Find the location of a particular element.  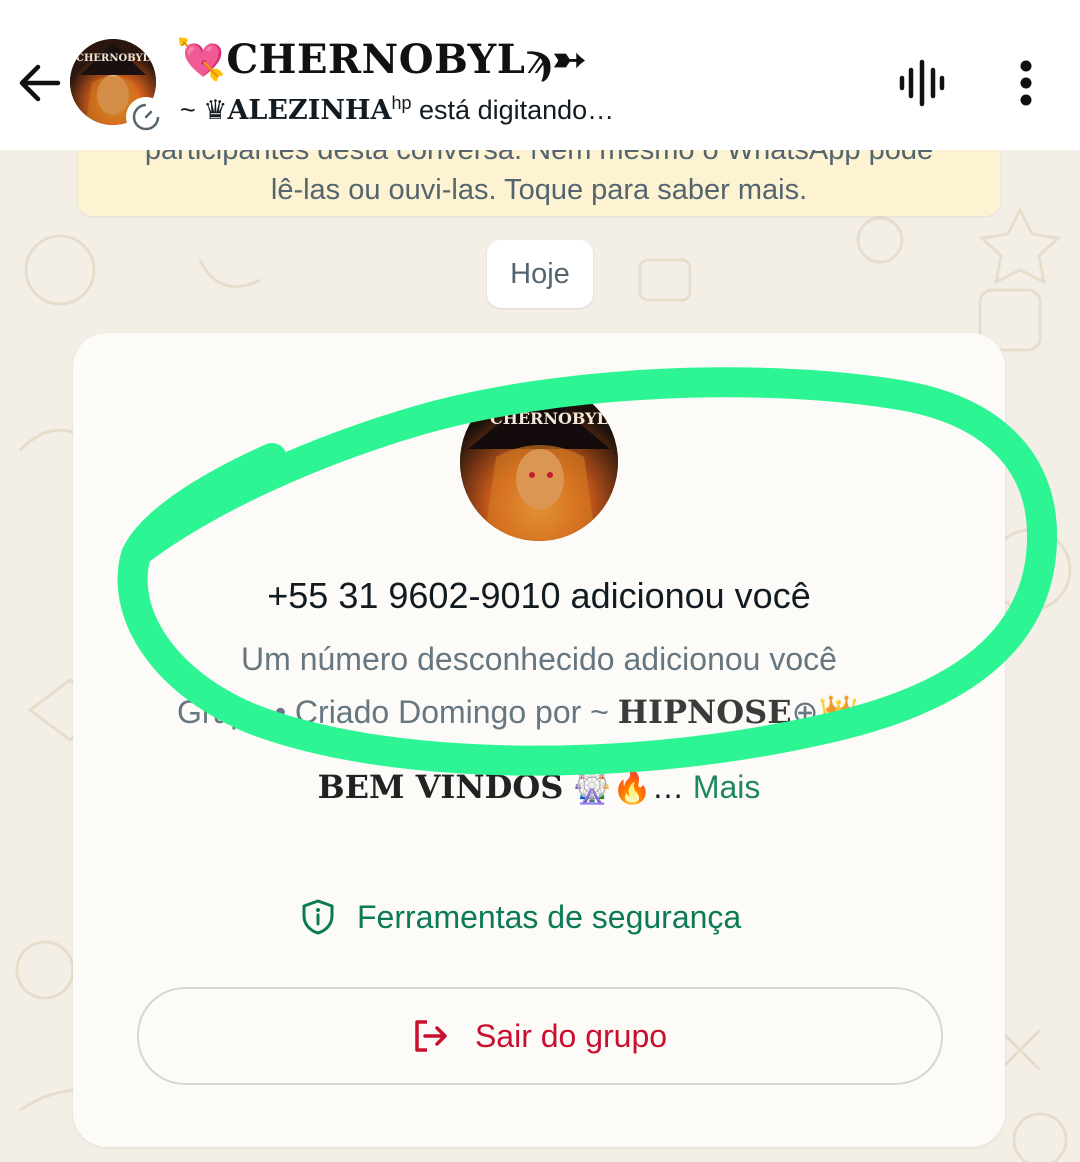

description-emoji: 🎡🔥 is located at coordinates (612, 787).